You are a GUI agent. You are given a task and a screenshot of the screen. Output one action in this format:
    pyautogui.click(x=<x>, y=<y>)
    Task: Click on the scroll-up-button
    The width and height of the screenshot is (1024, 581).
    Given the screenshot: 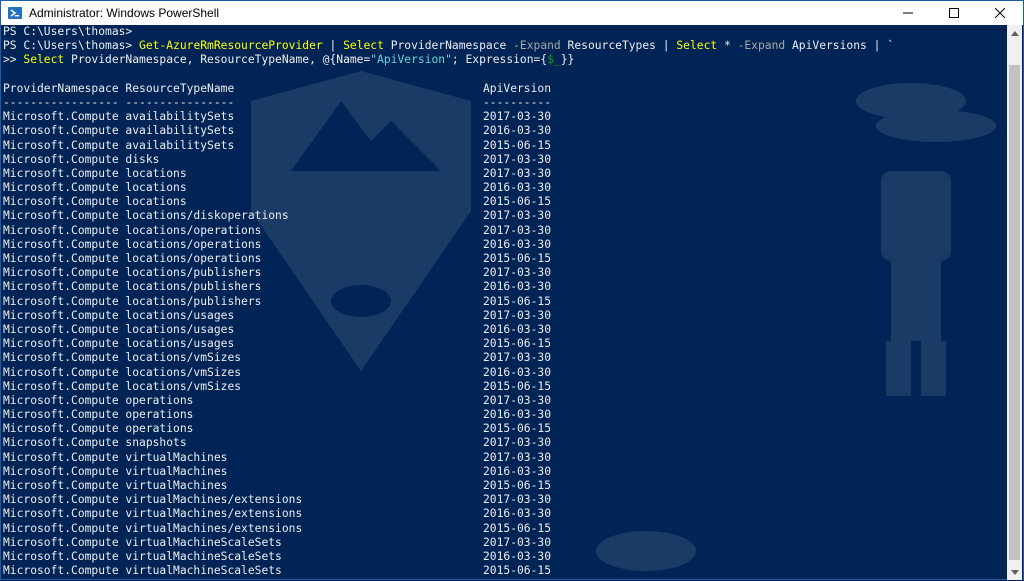 What is the action you would take?
    pyautogui.click(x=1014, y=33)
    